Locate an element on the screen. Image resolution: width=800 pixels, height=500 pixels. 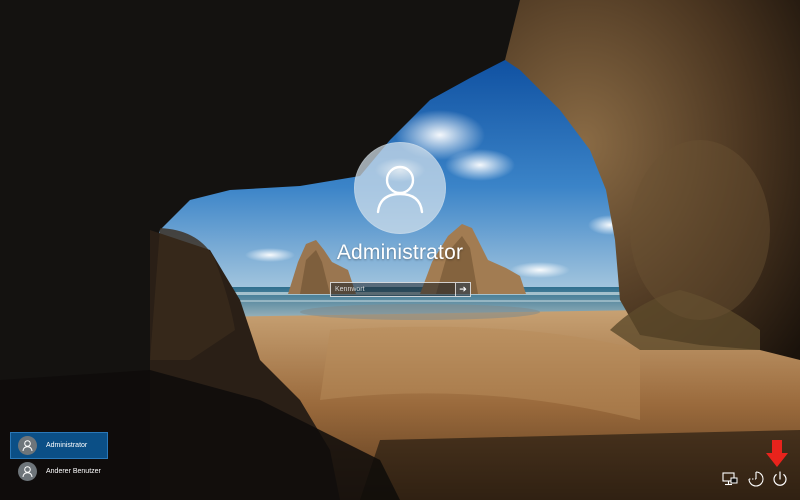
submit-button: ➔ is located at coordinates (463, 289).